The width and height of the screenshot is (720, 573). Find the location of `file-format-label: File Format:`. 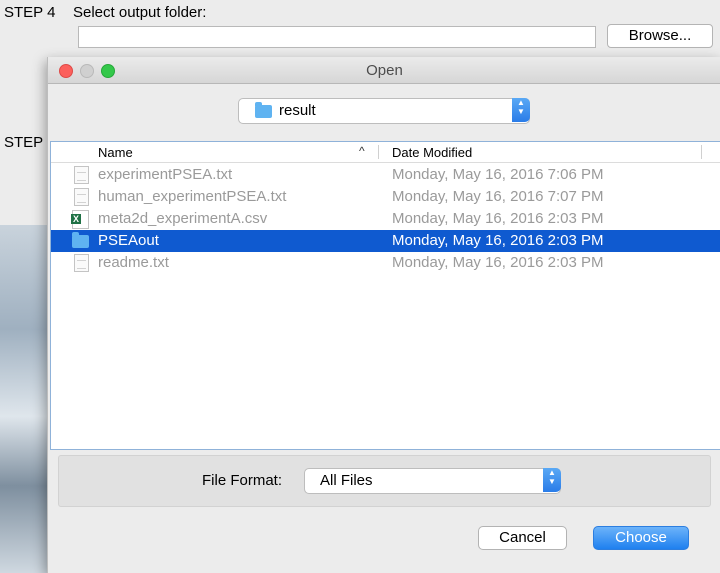

file-format-label: File Format: is located at coordinates (242, 480).